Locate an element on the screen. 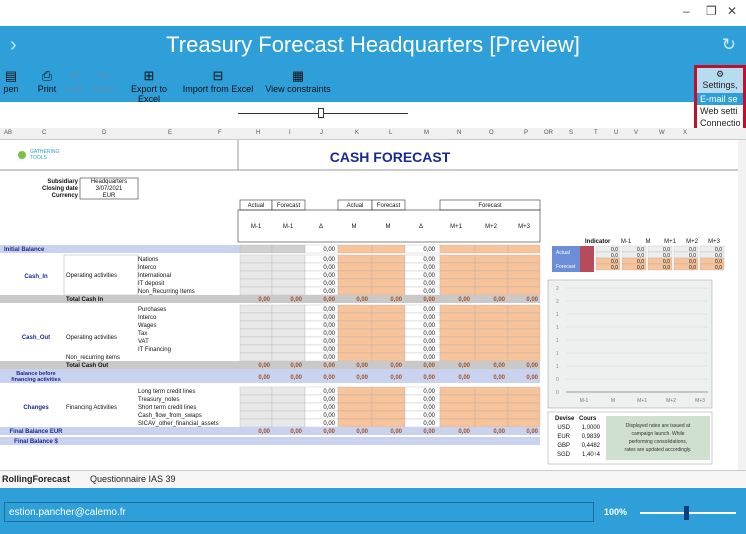  export-excel-button: ⊞ Export to Excel is located at coordinates (149, 85).